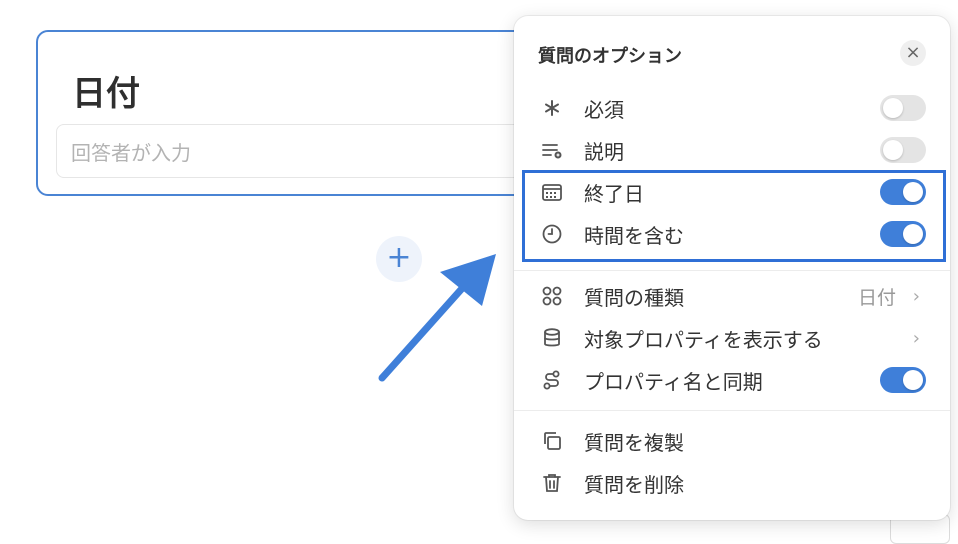 The width and height of the screenshot is (958, 544). I want to click on duplicate-question-button: 質問を複製, so click(732, 441).